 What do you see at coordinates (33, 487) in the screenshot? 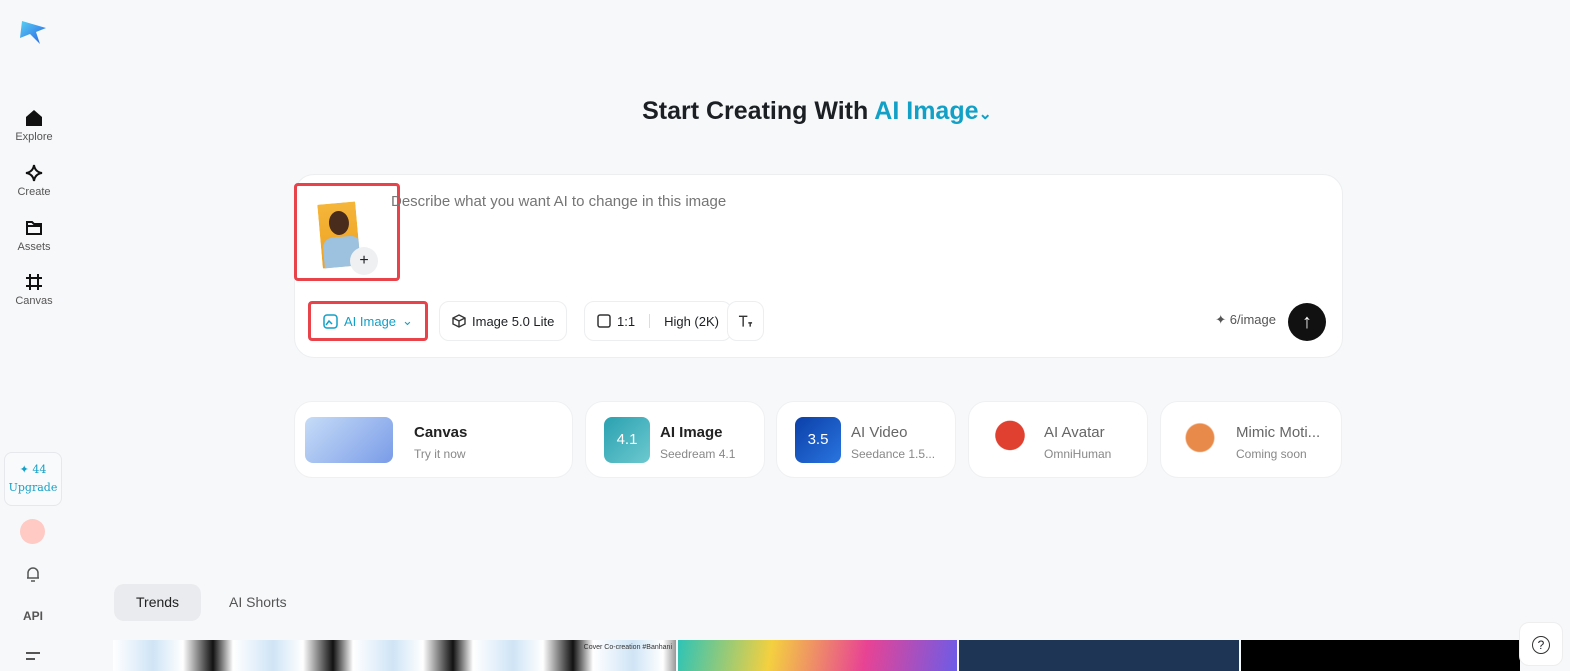
I see `upgrade-label: Upgrade` at bounding box center [33, 487].